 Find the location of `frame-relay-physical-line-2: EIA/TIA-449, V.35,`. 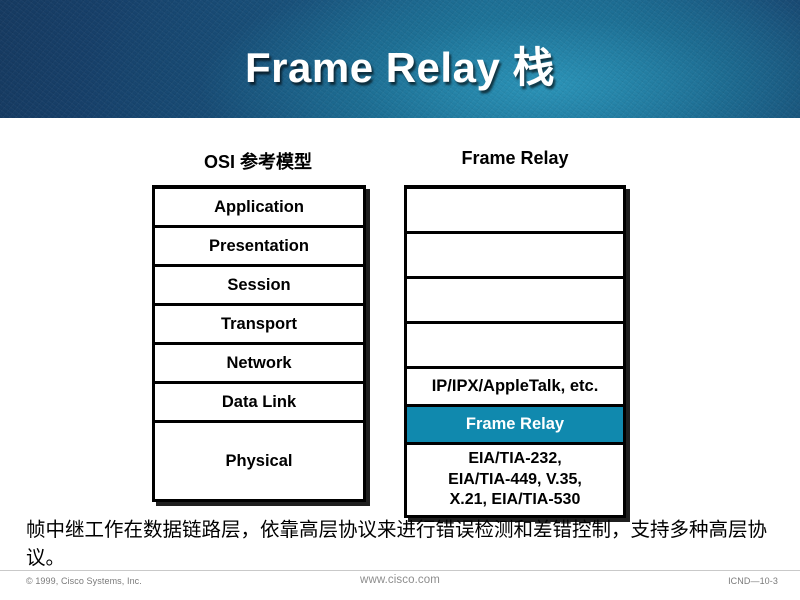

frame-relay-physical-line-2: EIA/TIA-449, V.35, is located at coordinates (515, 479).